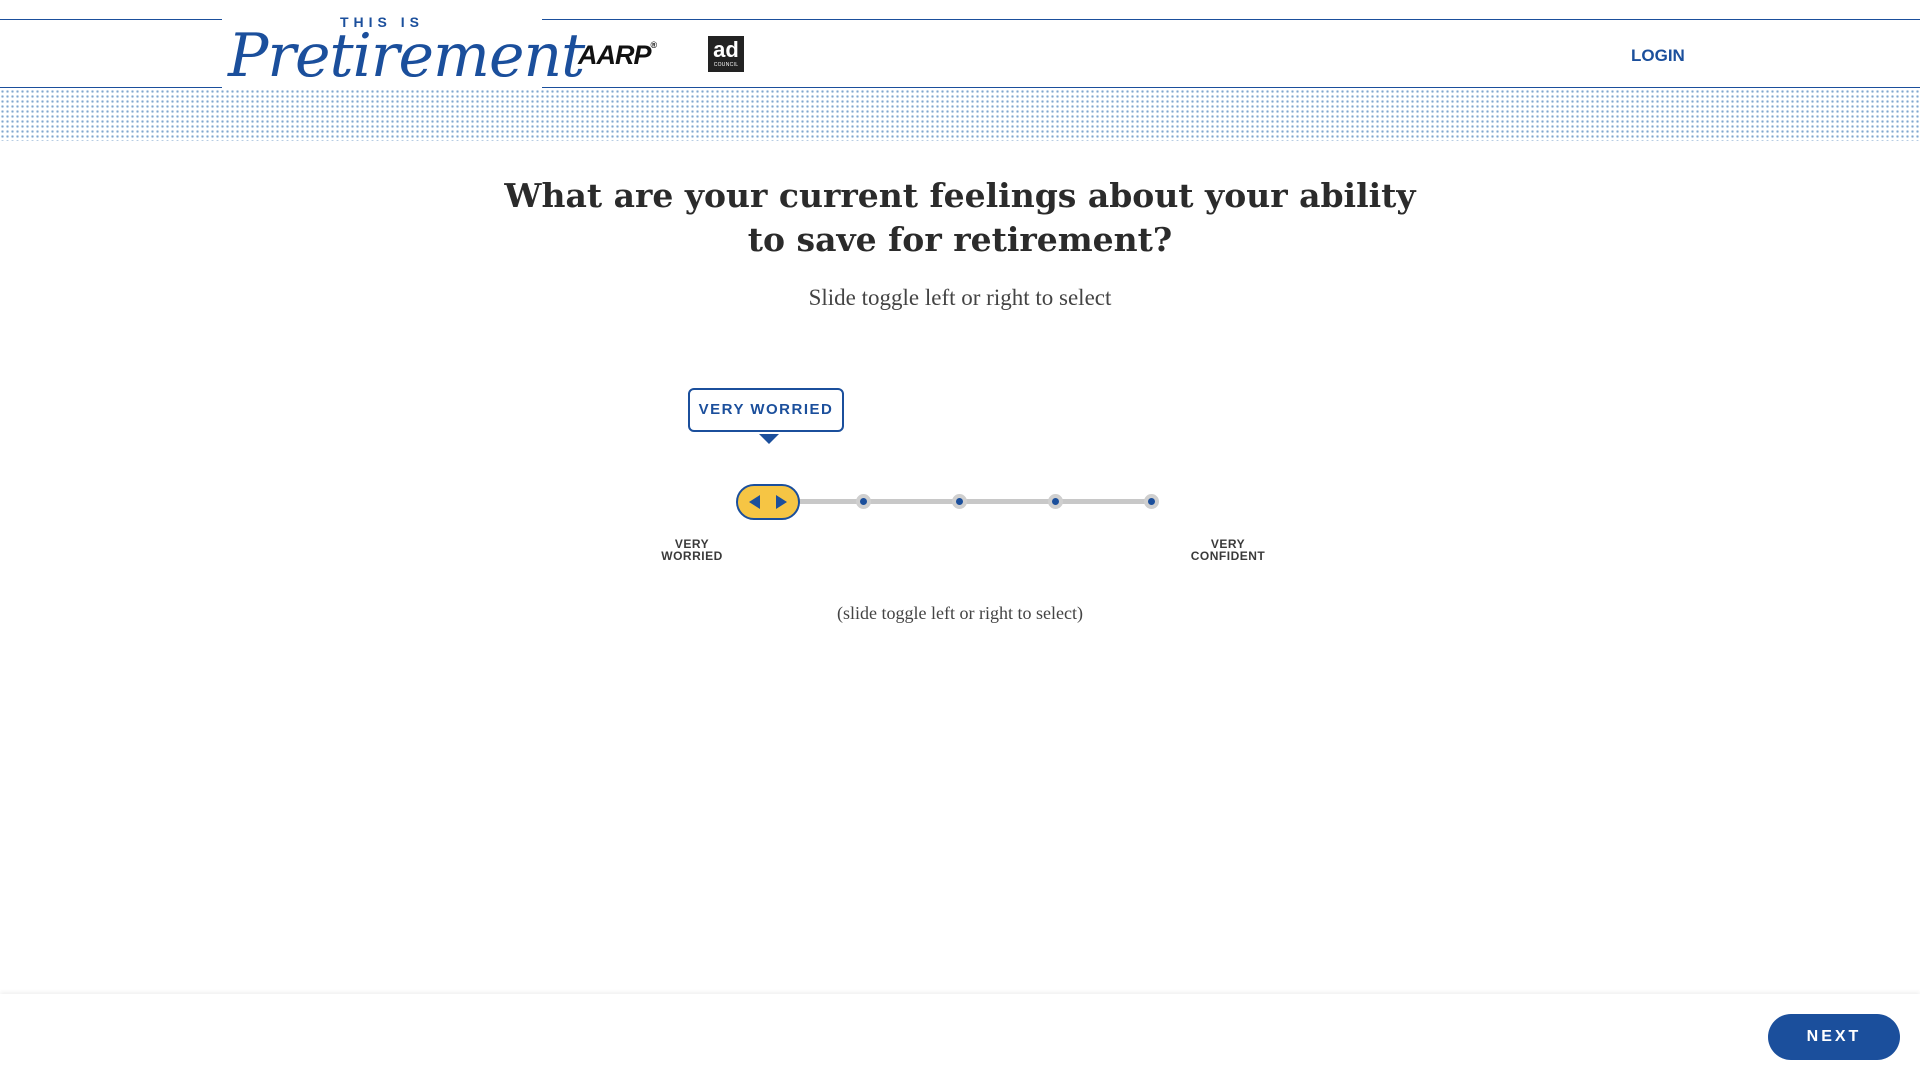 This screenshot has height=1080, width=1920. Describe the element at coordinates (768, 502) in the screenshot. I see `slider-thumb` at that location.